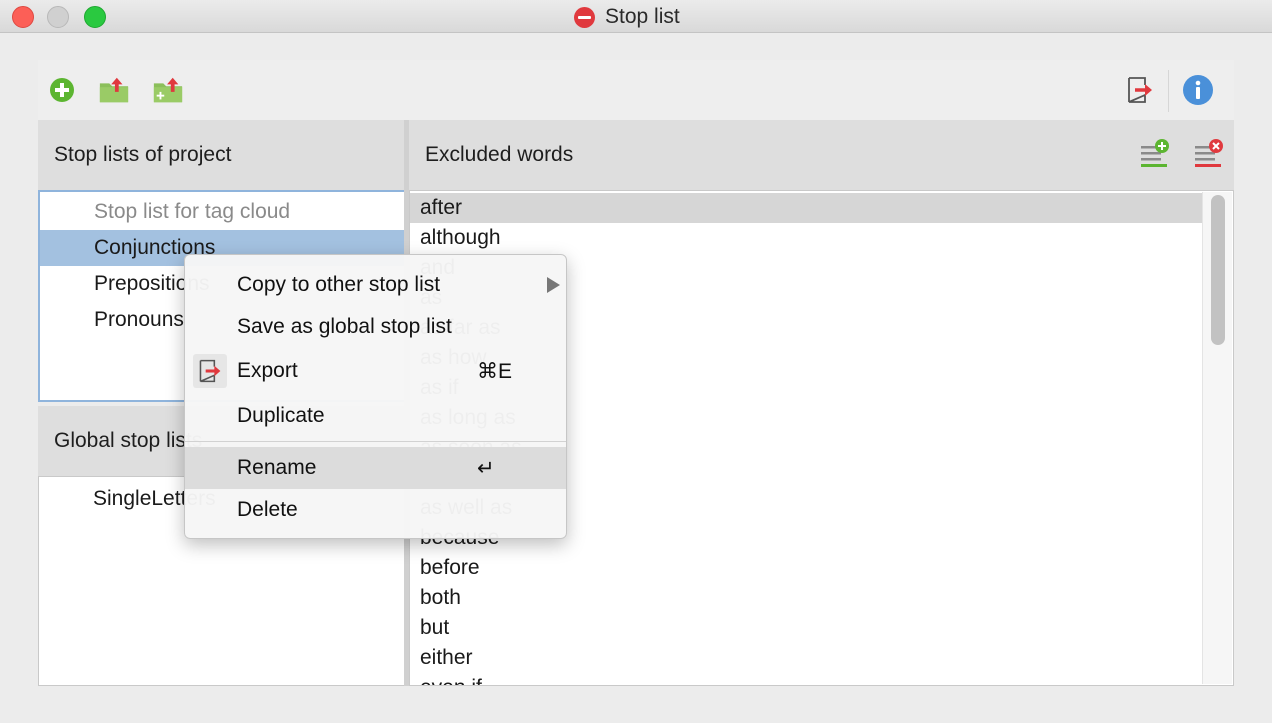 The image size is (1272, 723). I want to click on list-remove-icon, so click(1209, 153).